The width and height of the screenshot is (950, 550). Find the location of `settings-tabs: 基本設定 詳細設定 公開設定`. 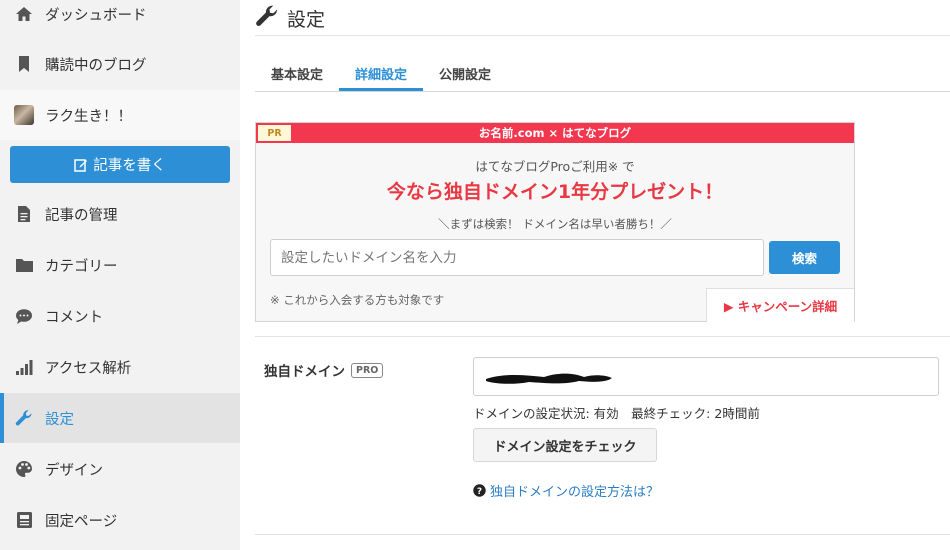

settings-tabs: 基本設定 詳細設定 公開設定 is located at coordinates (602, 74).